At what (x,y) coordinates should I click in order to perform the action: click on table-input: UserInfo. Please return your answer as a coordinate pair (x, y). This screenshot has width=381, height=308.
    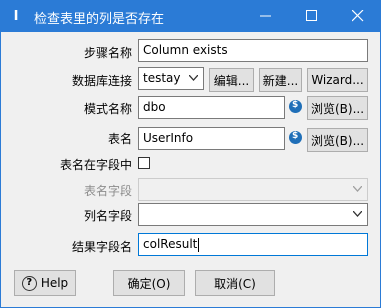
    Looking at the image, I should click on (211, 138).